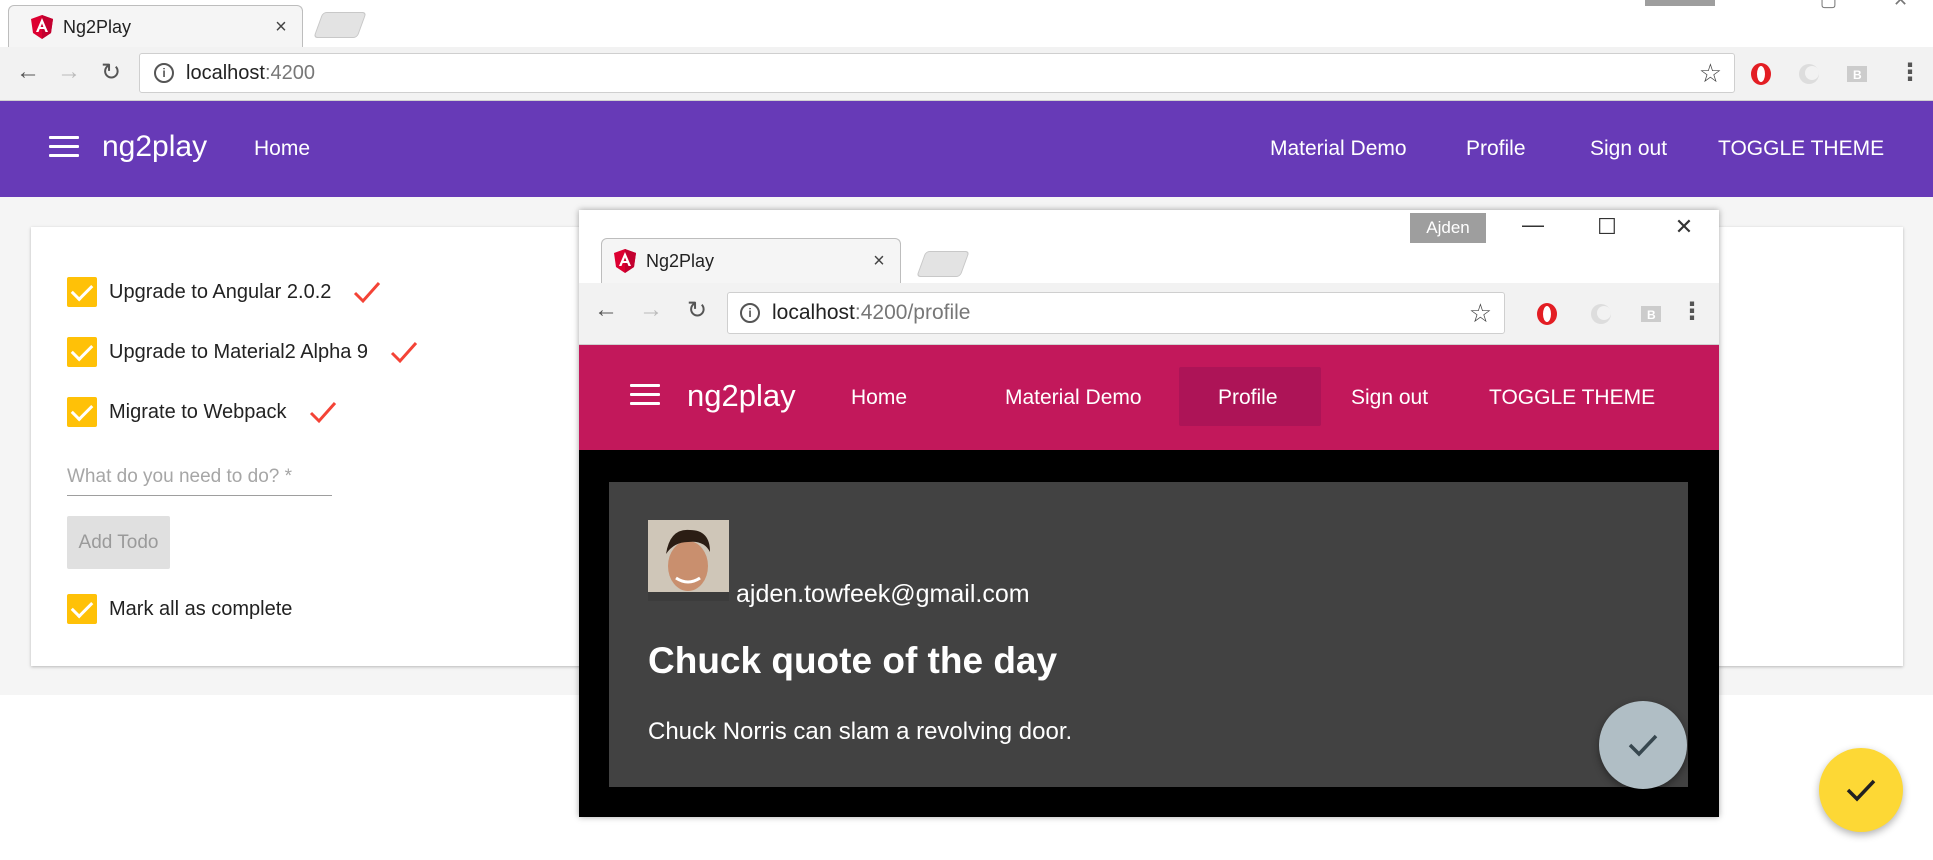  Describe the element at coordinates (201, 608) in the screenshot. I see `mark-all-label: Mark all as complete` at that location.